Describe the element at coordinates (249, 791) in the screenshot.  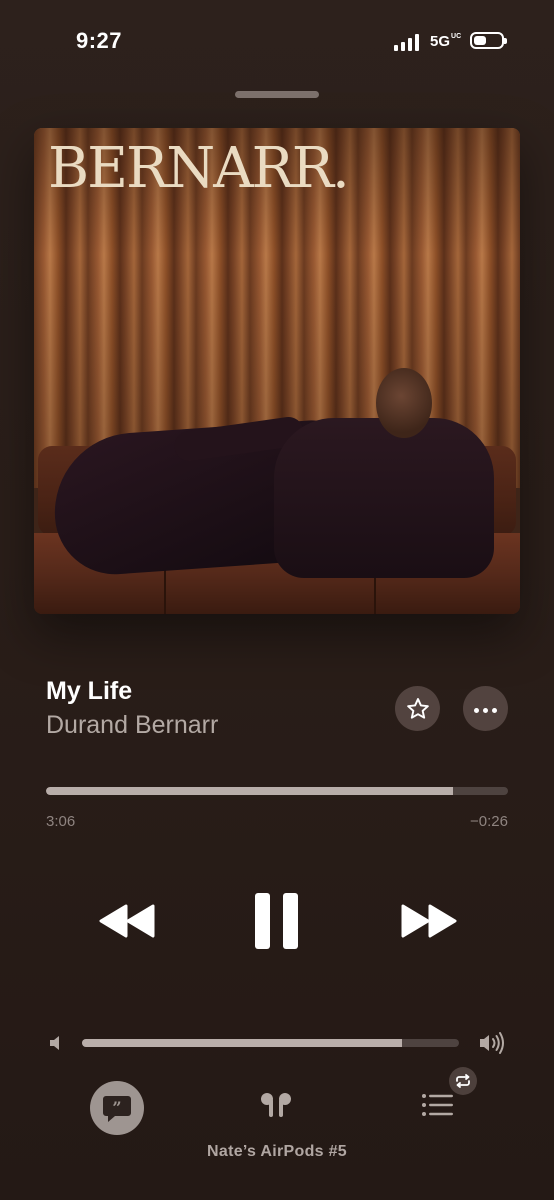
I see `scrubber-progress` at that location.